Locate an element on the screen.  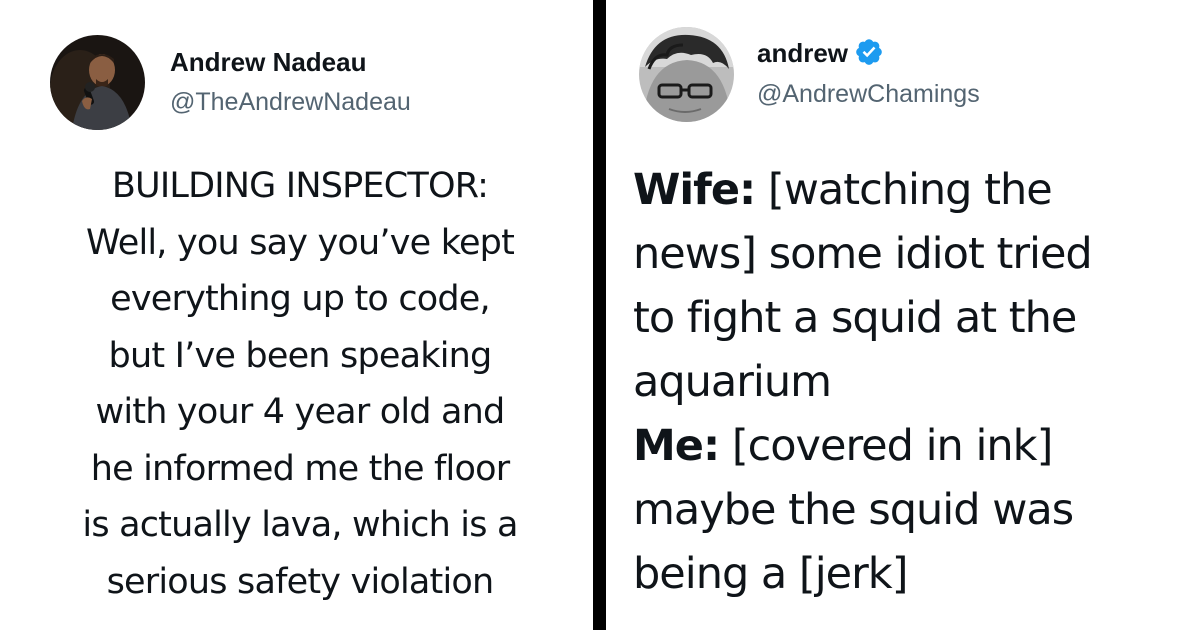
speaker-label: Me: is located at coordinates (676, 446).